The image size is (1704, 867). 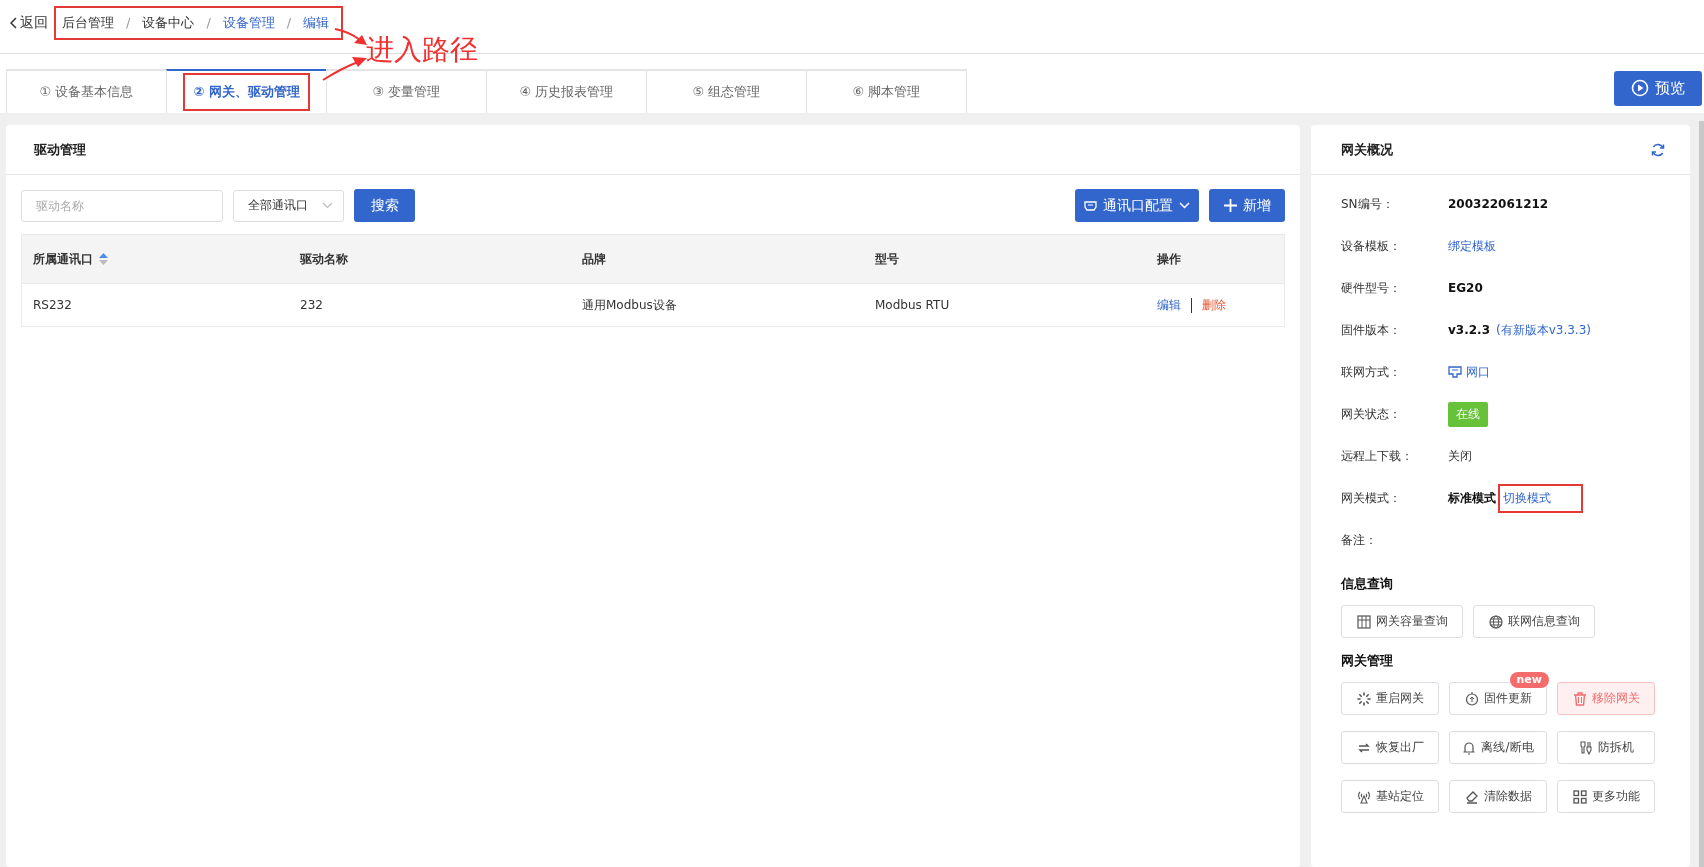 I want to click on action-button: 清除数据, so click(x=1498, y=796).